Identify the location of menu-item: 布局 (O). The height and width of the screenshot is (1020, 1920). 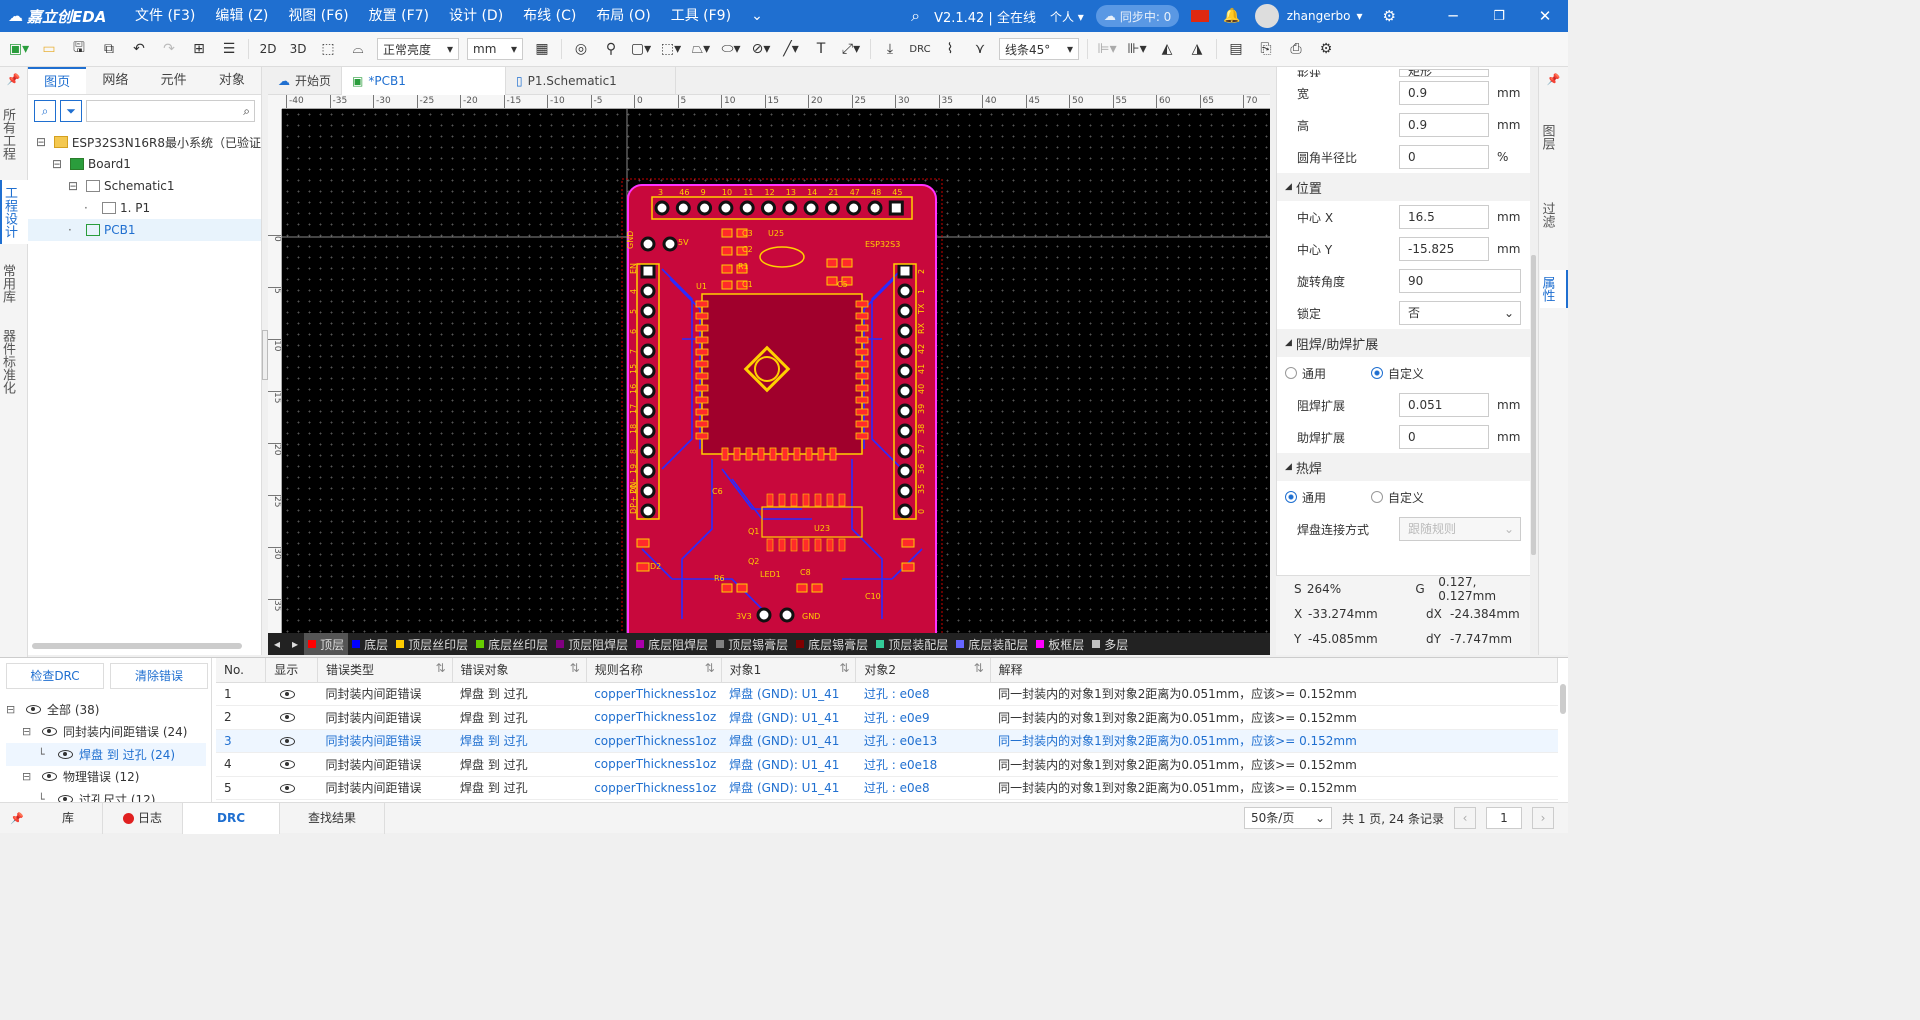
(623, 16).